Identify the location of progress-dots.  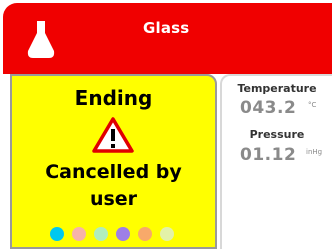
(112, 234).